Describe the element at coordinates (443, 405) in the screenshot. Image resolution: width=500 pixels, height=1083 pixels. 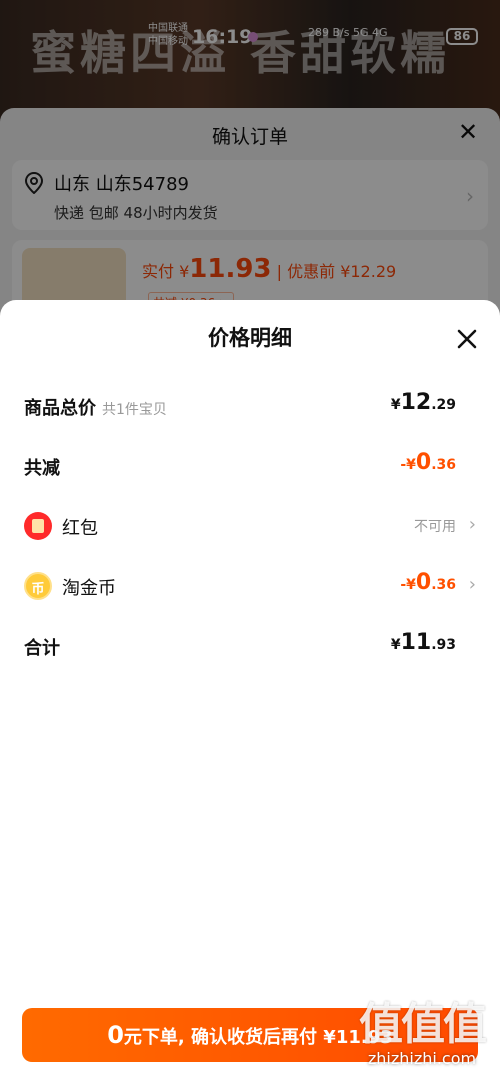
I see `amount-dec: .29` at that location.